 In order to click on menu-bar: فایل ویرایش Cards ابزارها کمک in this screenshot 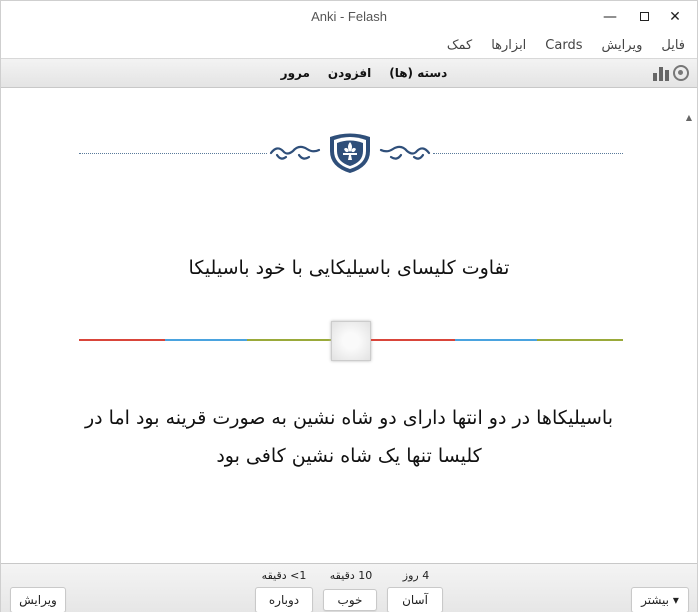, I will do `click(349, 45)`.